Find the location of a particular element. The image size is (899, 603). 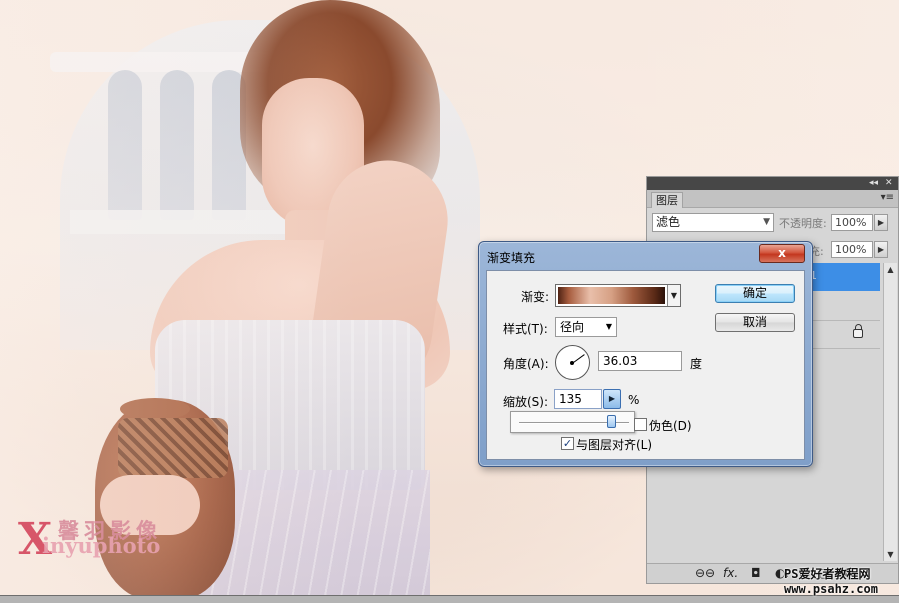

close-button: x is located at coordinates (782, 253).